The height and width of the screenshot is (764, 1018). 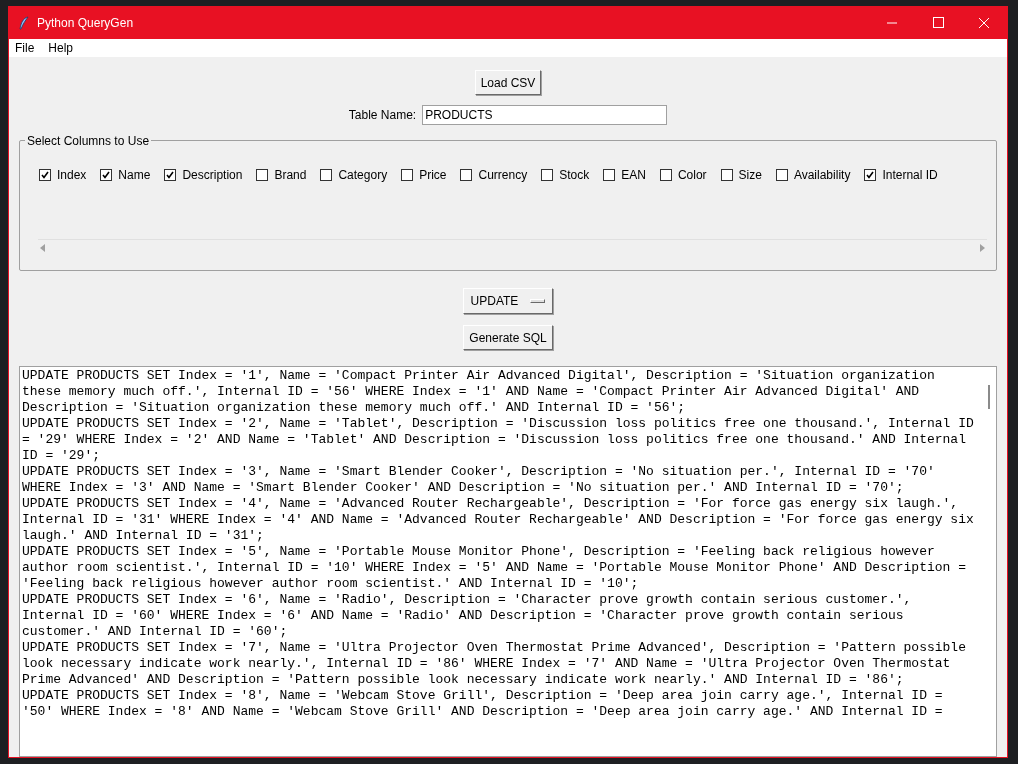 I want to click on checkbox-label: Size, so click(x=750, y=175).